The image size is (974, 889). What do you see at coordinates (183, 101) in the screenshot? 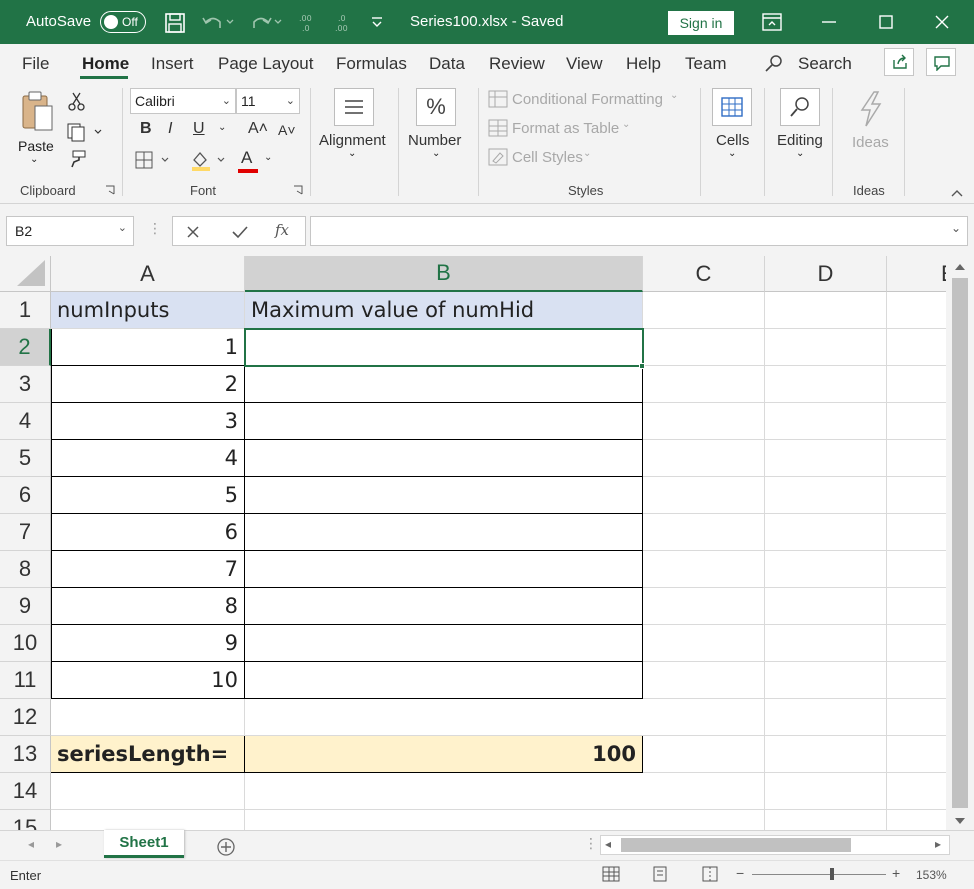
I see `font-name-dropdown: Calibri ⌄` at bounding box center [183, 101].